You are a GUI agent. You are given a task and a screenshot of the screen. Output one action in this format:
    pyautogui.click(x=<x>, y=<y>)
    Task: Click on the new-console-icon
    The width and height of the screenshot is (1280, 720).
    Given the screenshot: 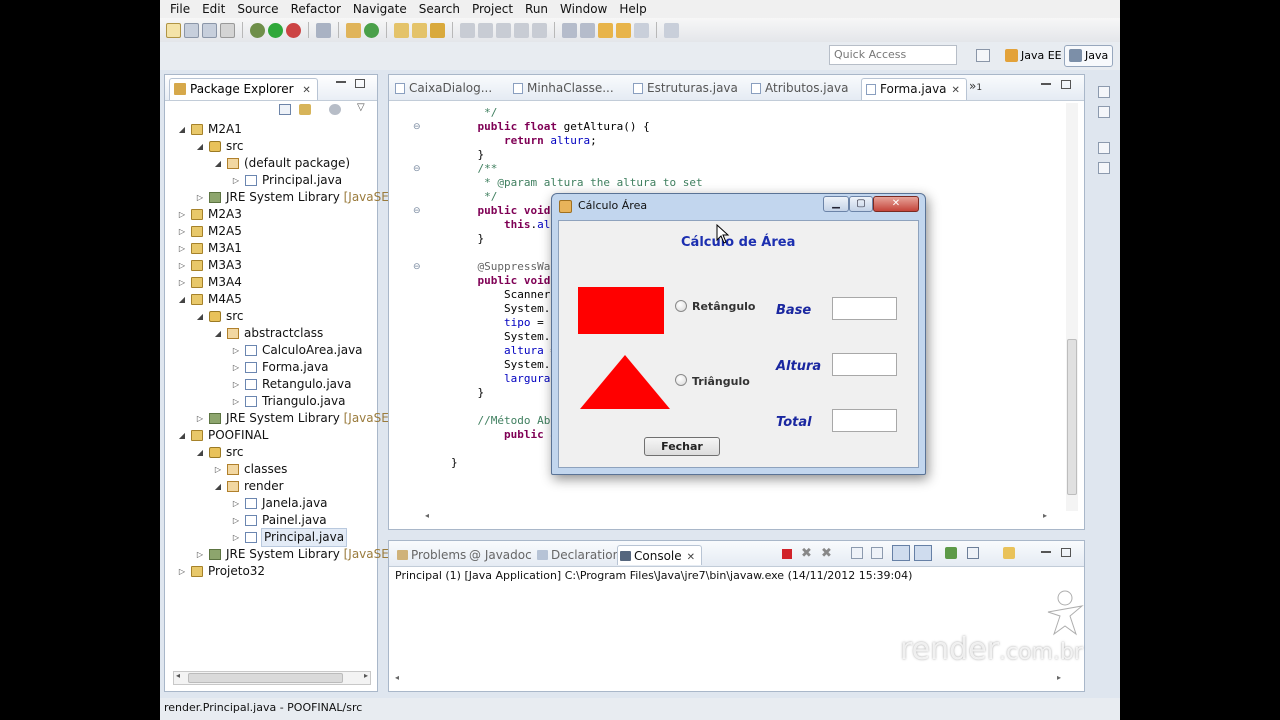 What is the action you would take?
    pyautogui.click(x=1009, y=553)
    